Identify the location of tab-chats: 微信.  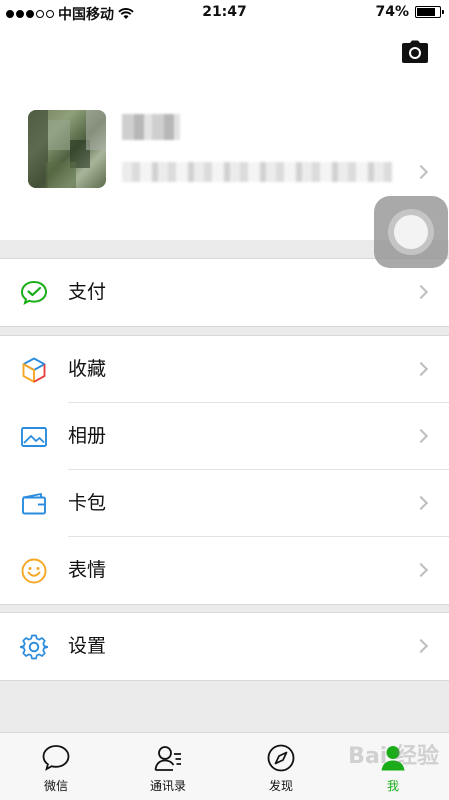
(56, 768).